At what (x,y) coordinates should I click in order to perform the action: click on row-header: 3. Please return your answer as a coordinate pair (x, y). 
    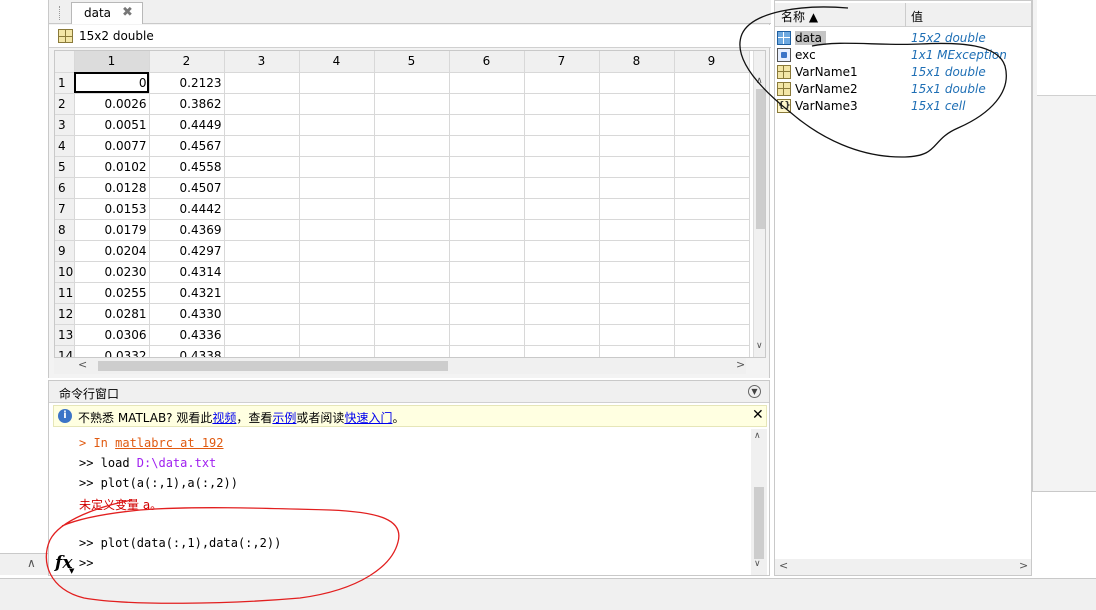
    Looking at the image, I should click on (65, 125).